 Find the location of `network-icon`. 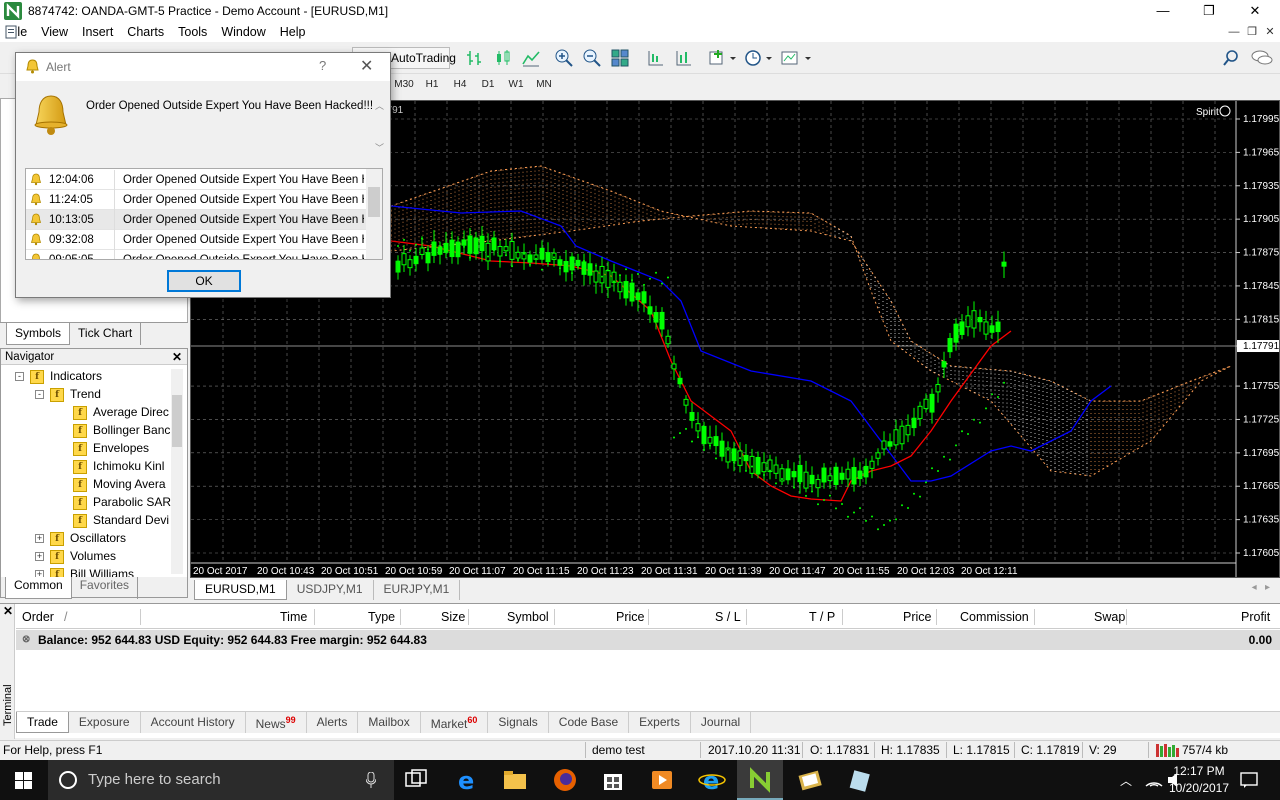

network-icon is located at coordinates (1154, 780).